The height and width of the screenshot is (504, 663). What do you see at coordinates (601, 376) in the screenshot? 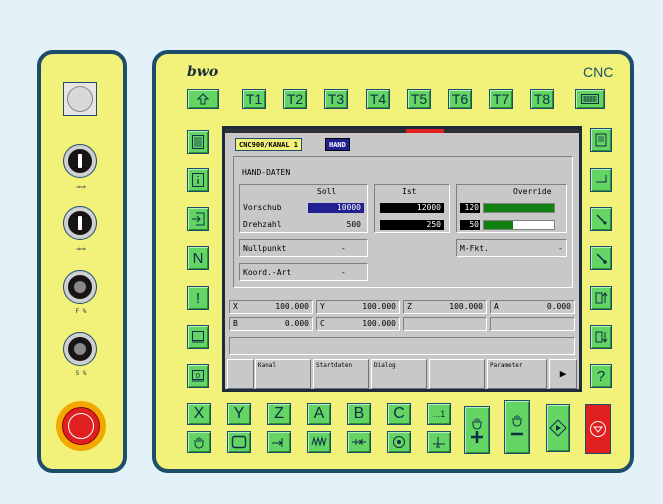
I see `help-button: ?` at bounding box center [601, 376].